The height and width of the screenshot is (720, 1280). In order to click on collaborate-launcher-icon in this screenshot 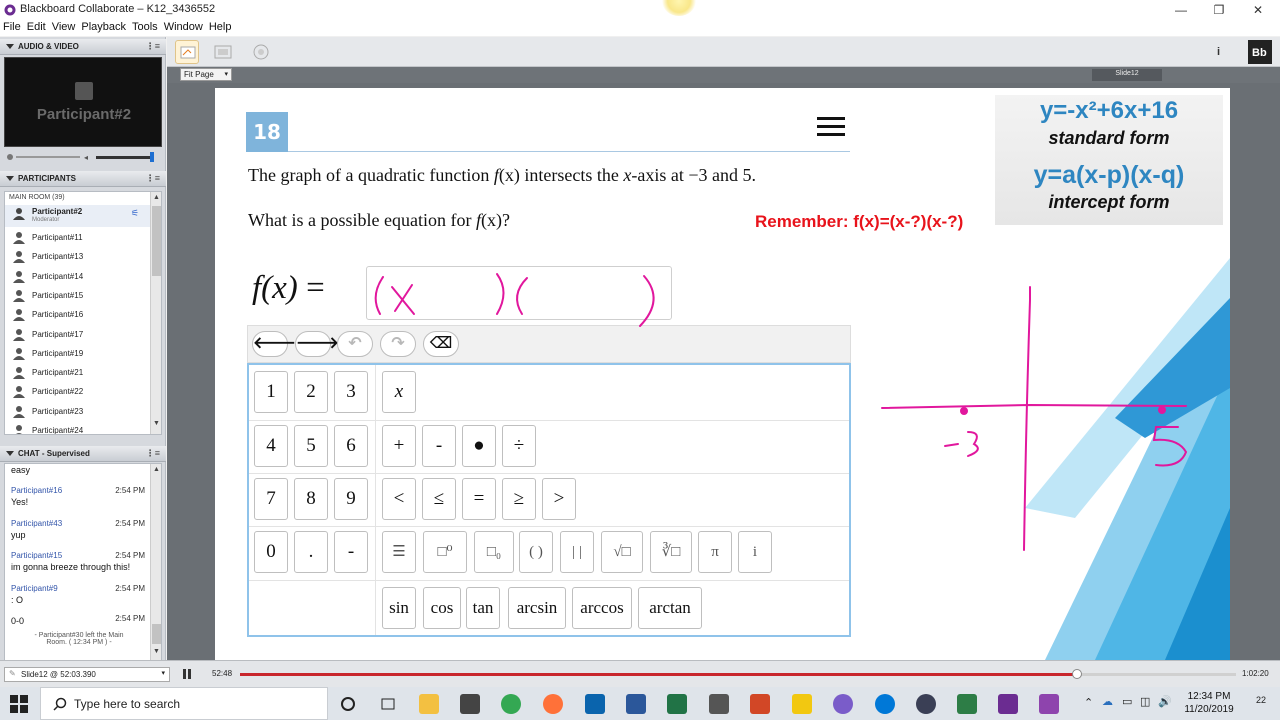, I will do `click(1049, 704)`.